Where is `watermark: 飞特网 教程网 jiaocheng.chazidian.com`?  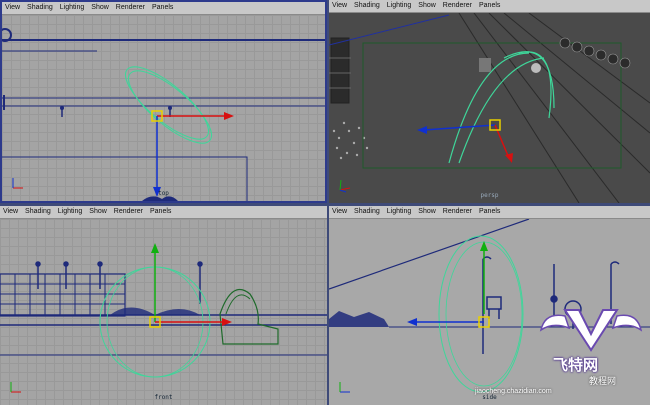 watermark: 飞特网 教程网 jiaocheng.chazidian.com is located at coordinates (561, 352).